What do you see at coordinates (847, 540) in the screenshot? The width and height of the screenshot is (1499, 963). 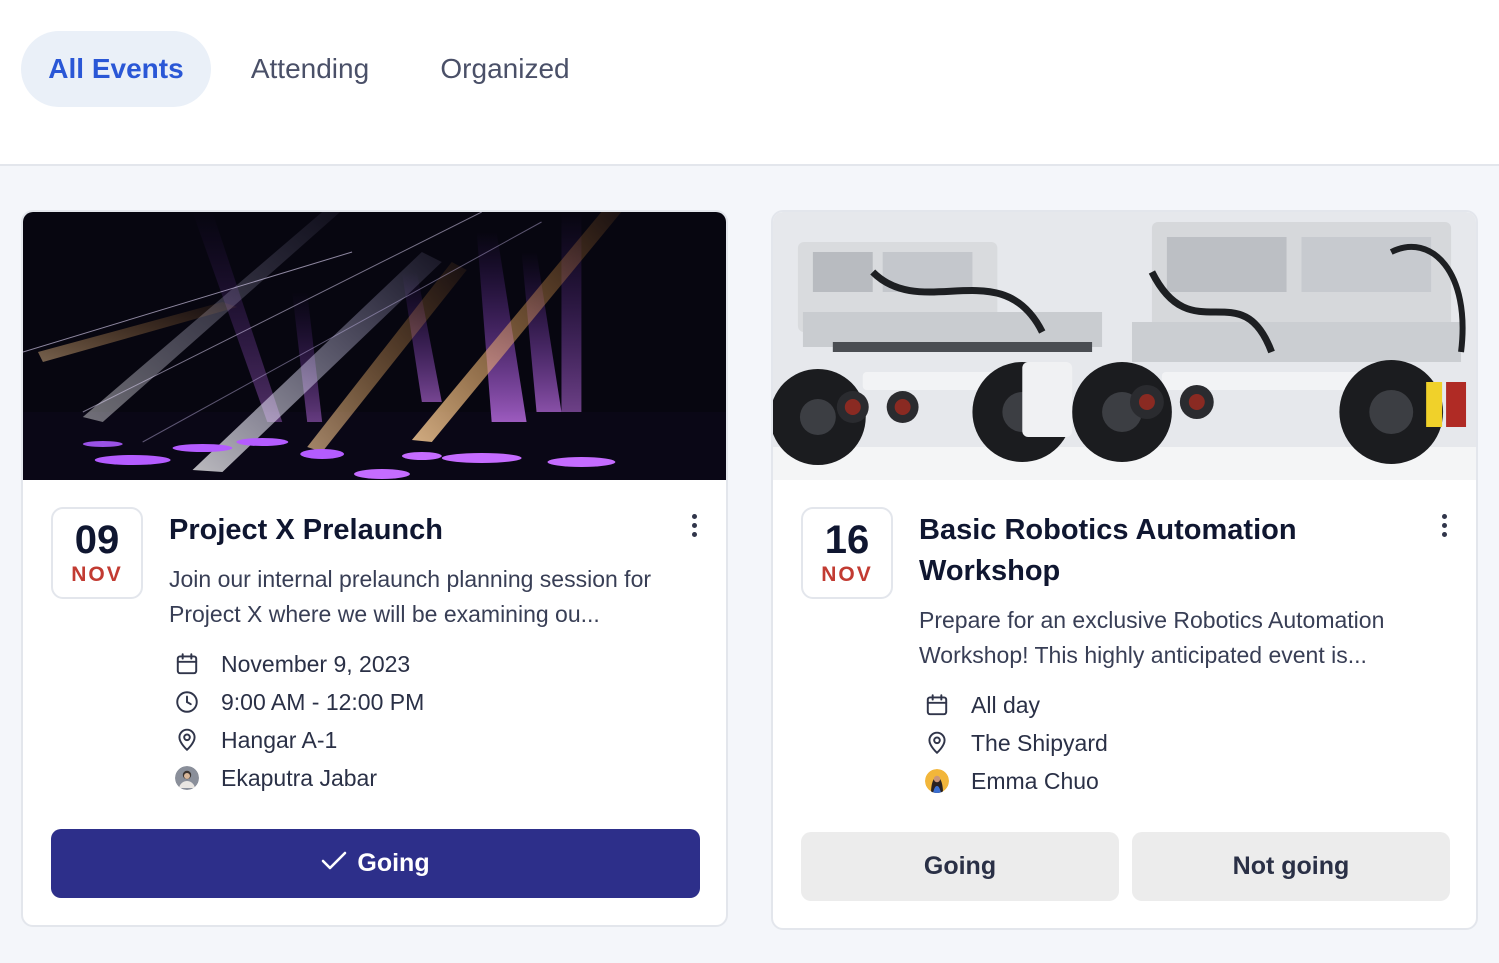 I see `event-day: 16` at bounding box center [847, 540].